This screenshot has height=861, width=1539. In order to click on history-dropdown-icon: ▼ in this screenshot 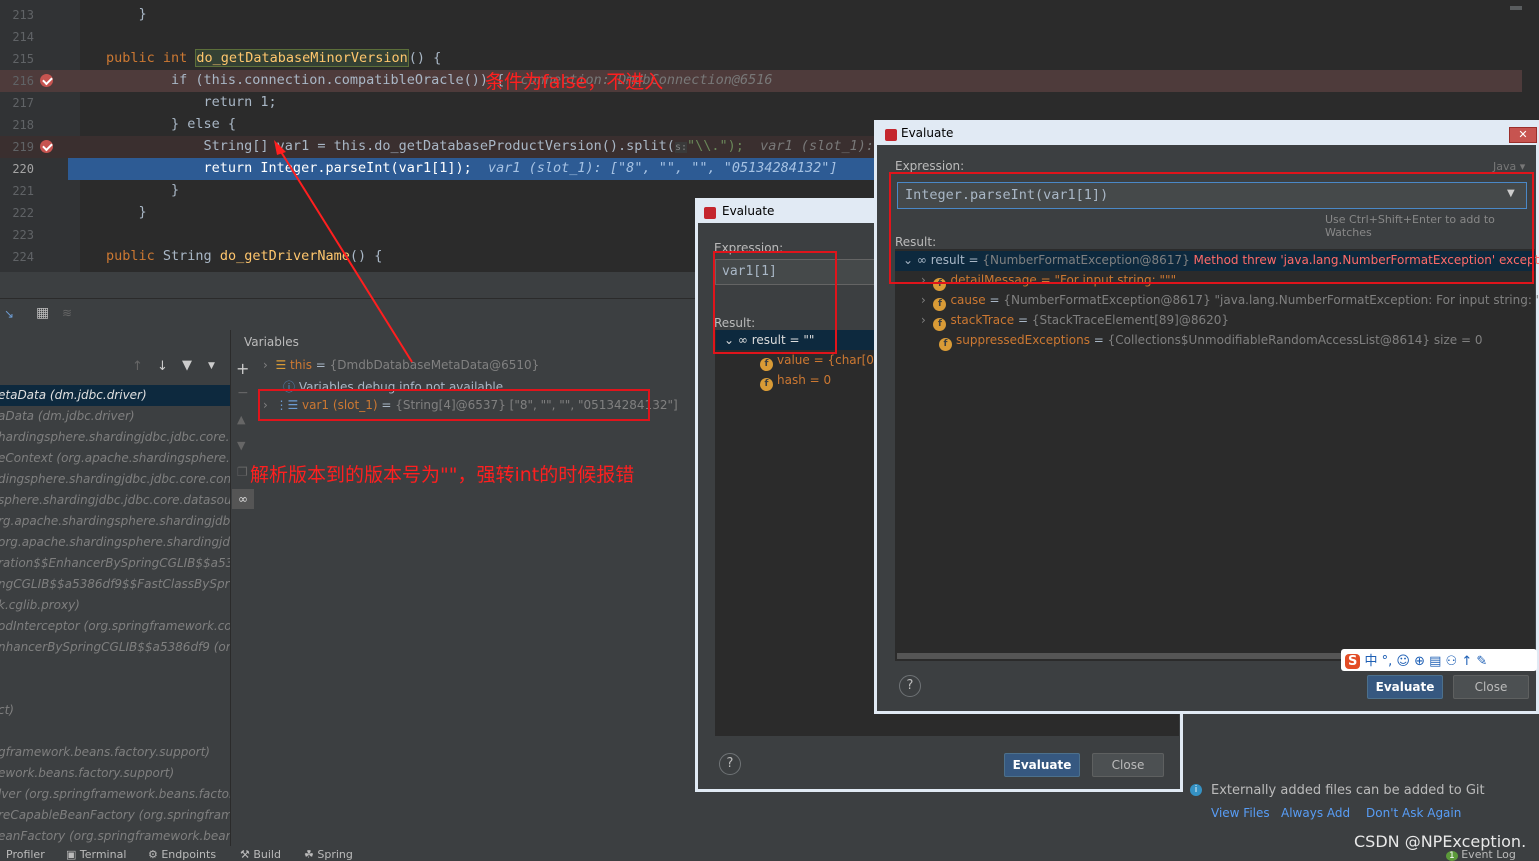, I will do `click(1511, 193)`.